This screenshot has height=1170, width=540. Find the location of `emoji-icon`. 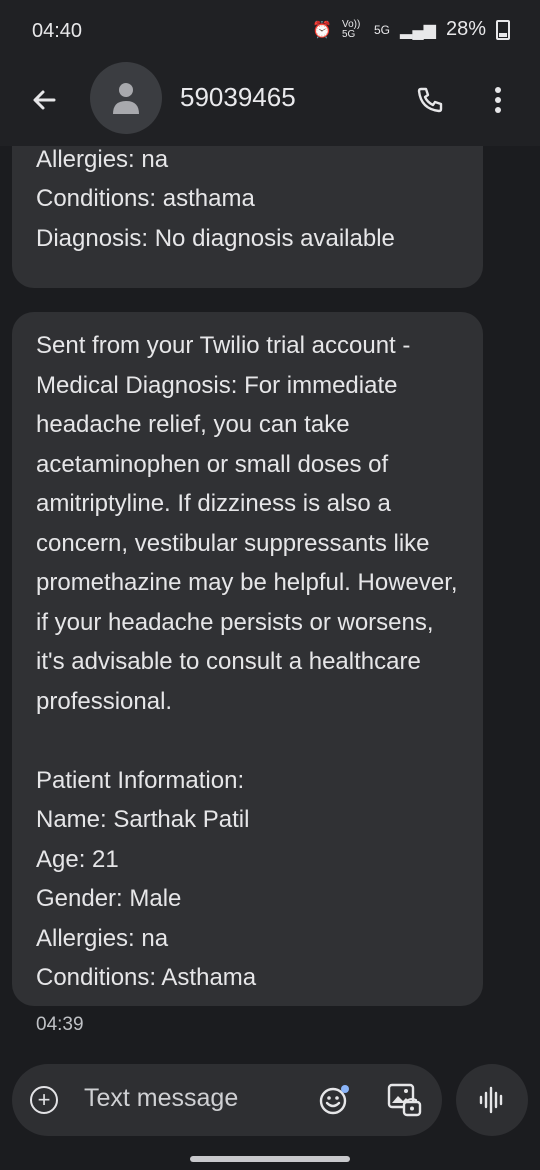

emoji-icon is located at coordinates (334, 1100).